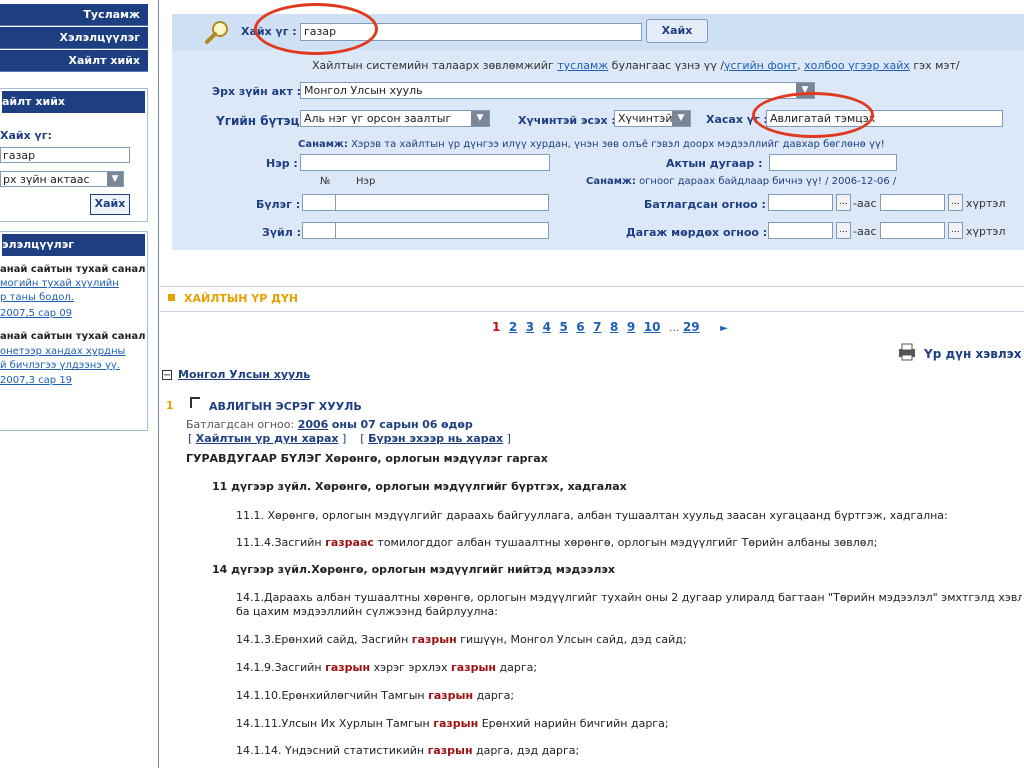 Image resolution: width=1024 pixels, height=768 pixels. I want to click on news-date: 2007,3 сар 19, so click(36, 380).